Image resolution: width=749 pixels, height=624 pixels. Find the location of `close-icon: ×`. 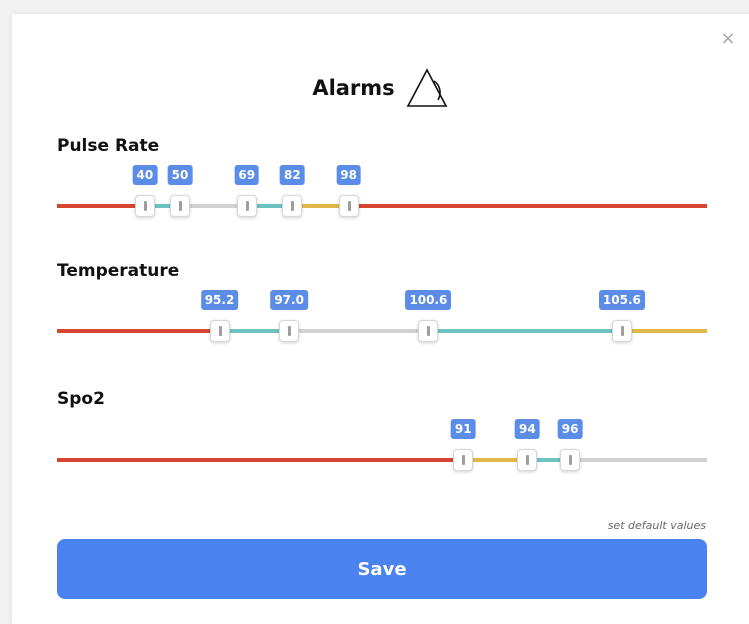

close-icon: × is located at coordinates (728, 39).